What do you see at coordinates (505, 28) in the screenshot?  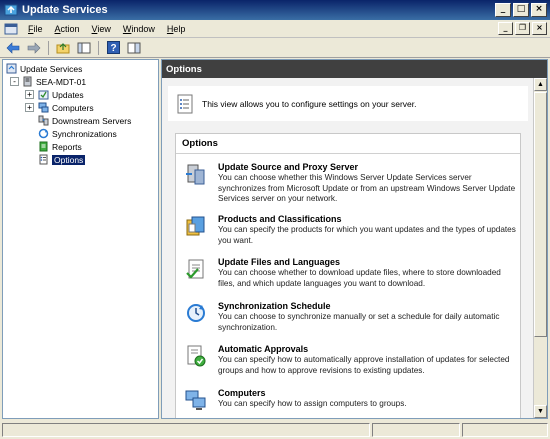 I see `child-minimize-button: _` at bounding box center [505, 28].